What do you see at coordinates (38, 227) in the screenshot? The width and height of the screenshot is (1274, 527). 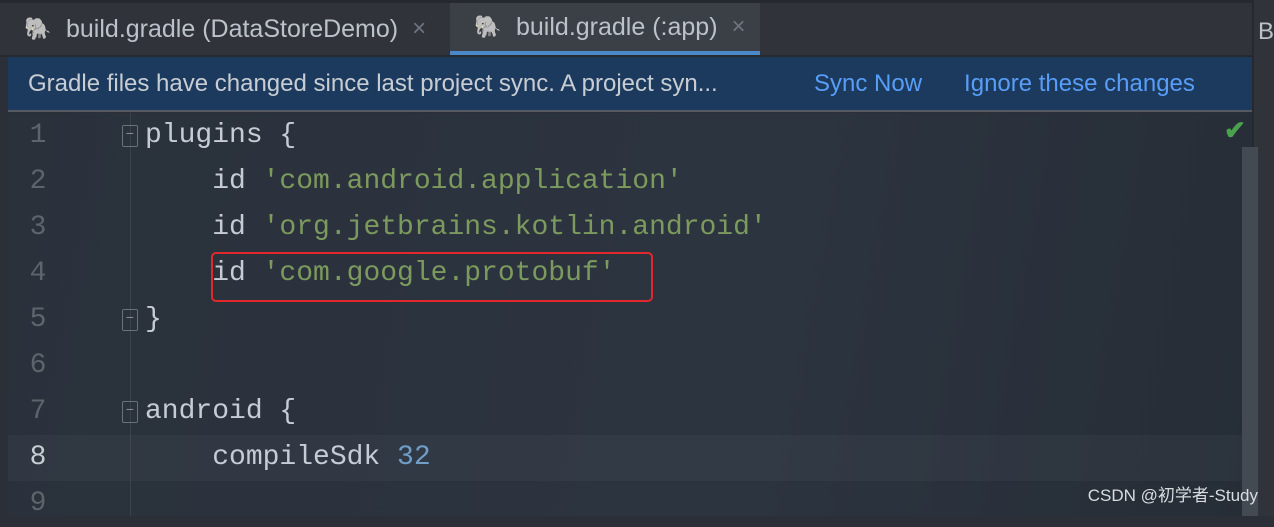 I see `line-number: 3` at bounding box center [38, 227].